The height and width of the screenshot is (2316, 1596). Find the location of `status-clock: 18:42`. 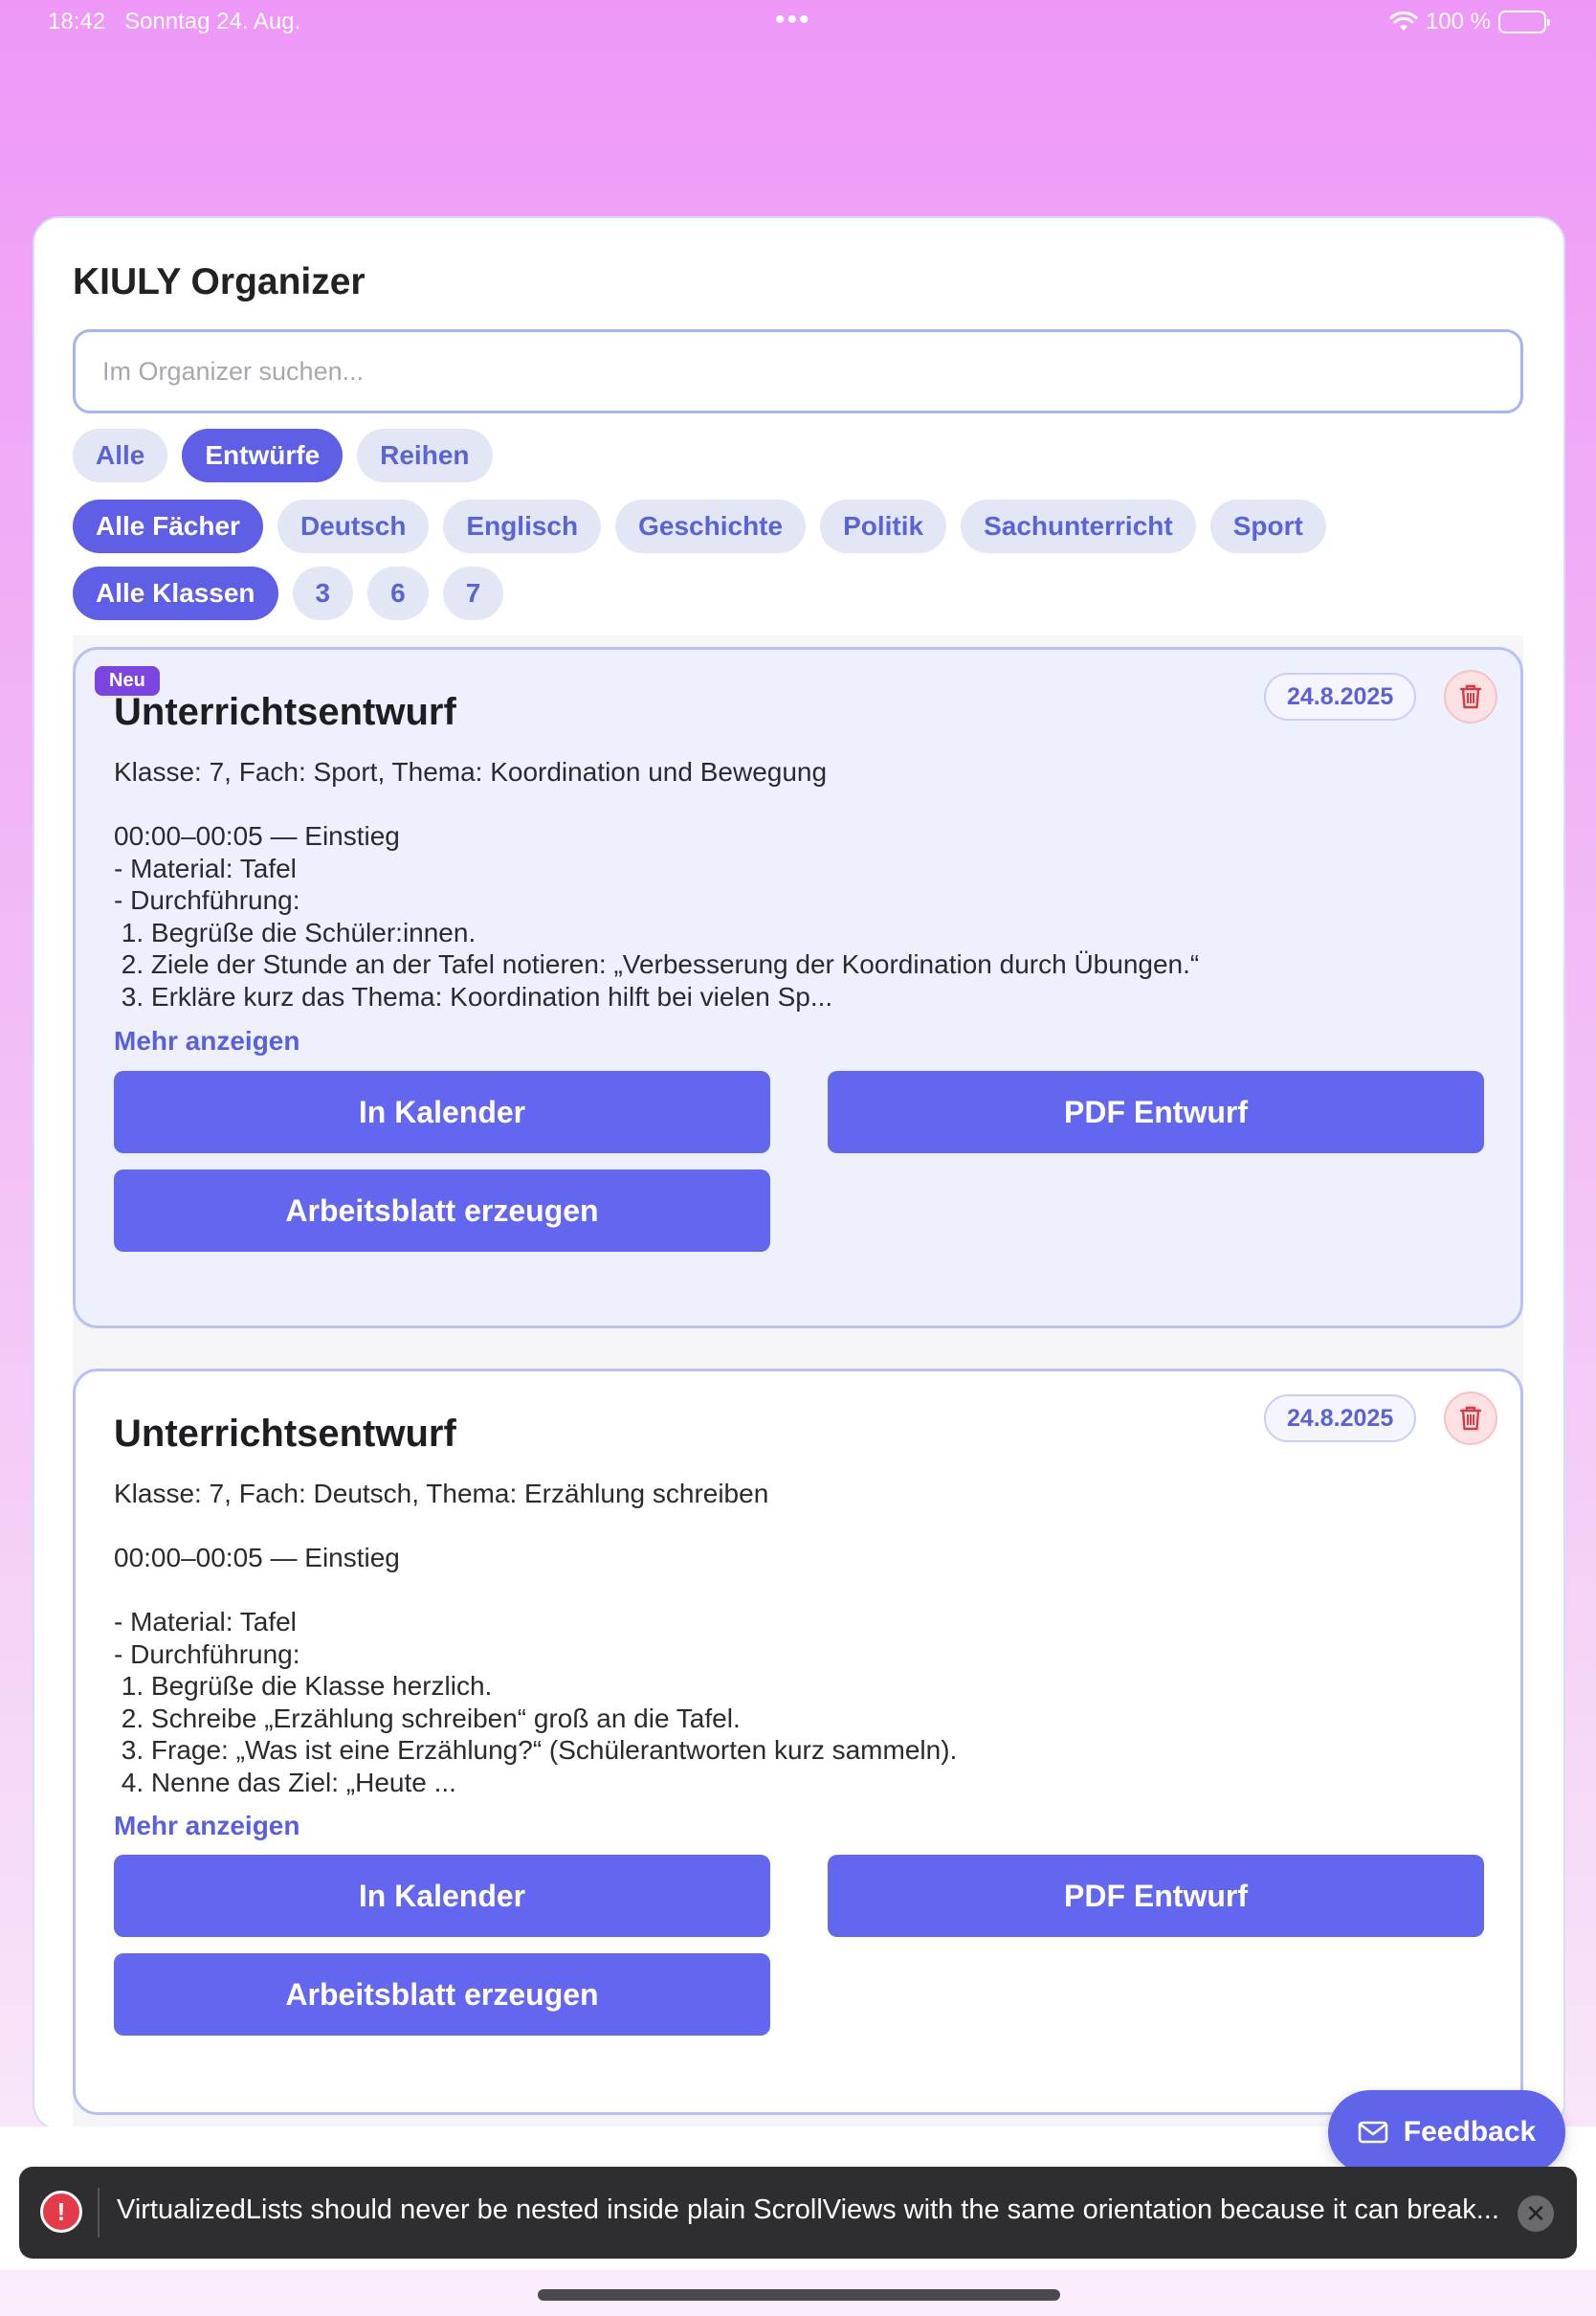

status-clock: 18:42 is located at coordinates (77, 21).